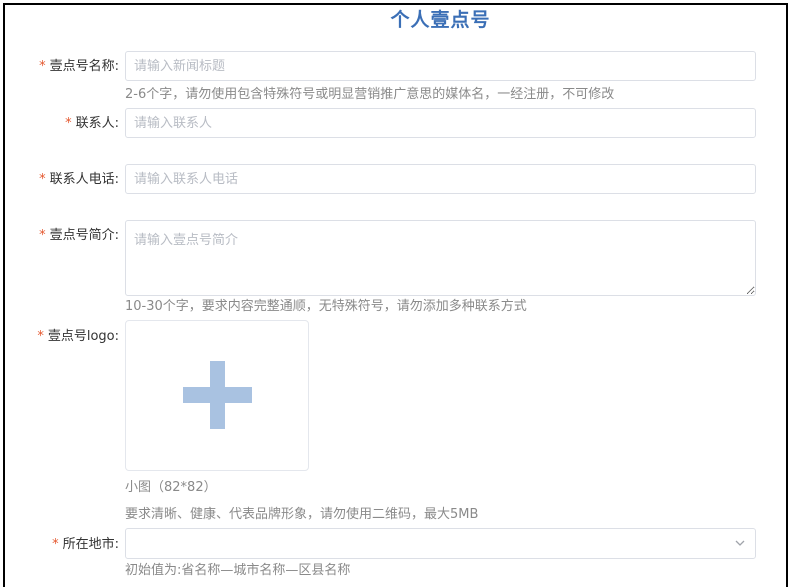 This screenshot has height=587, width=791. Describe the element at coordinates (740, 543) in the screenshot. I see `chevron-down-icon` at that location.